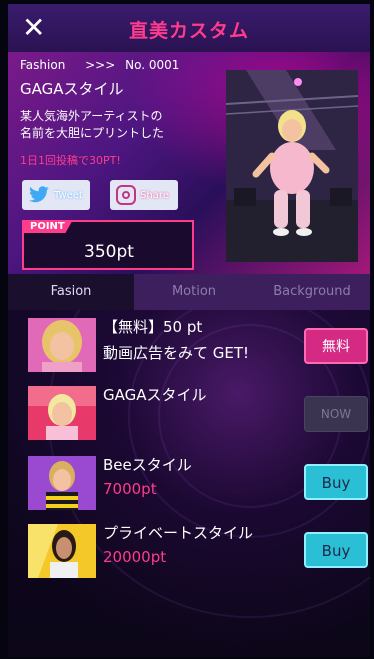 The height and width of the screenshot is (659, 374). I want to click on description-line: 某人気海外アーティストの, so click(91, 116).